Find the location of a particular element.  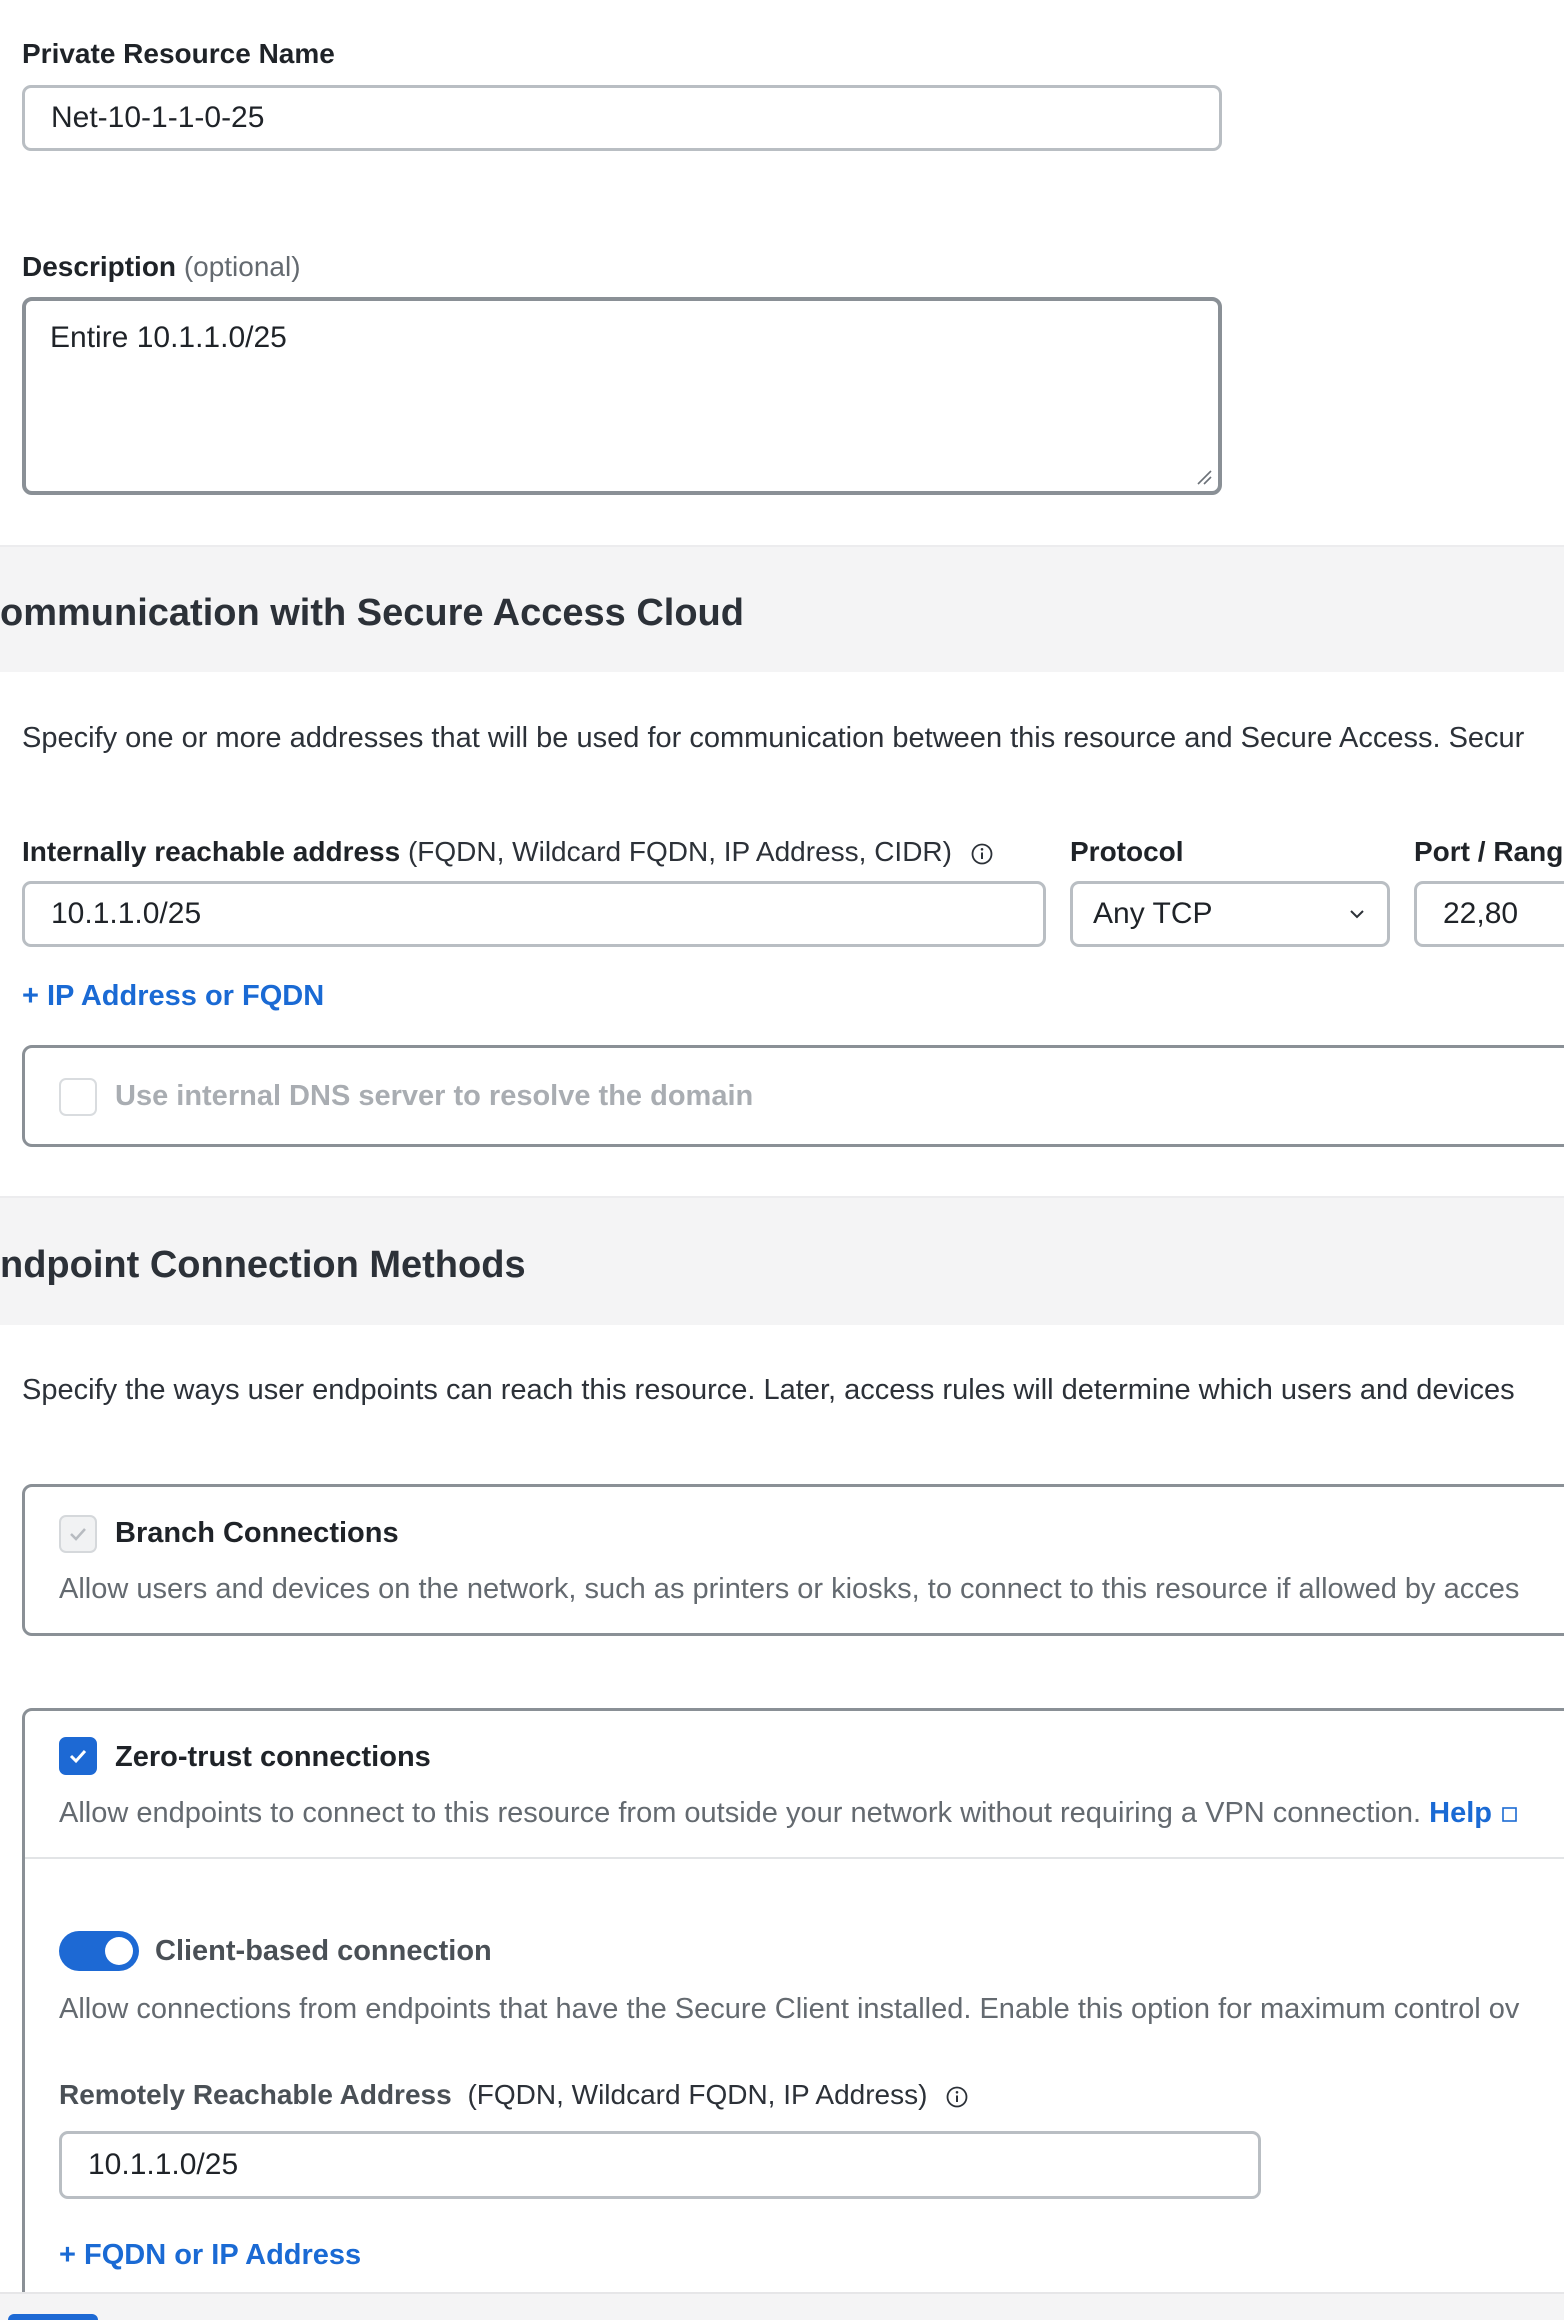

internal-address-value: 10.1.1.0/25 is located at coordinates (126, 913).